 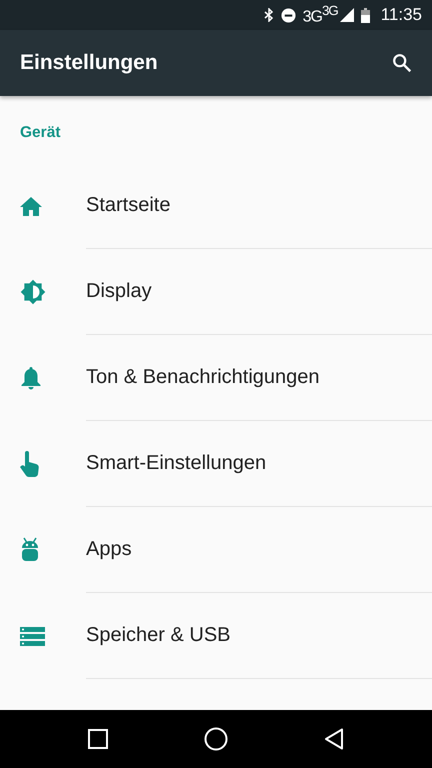 What do you see at coordinates (203, 377) in the screenshot?
I see `item-label: Ton & Benachrichtigungen` at bounding box center [203, 377].